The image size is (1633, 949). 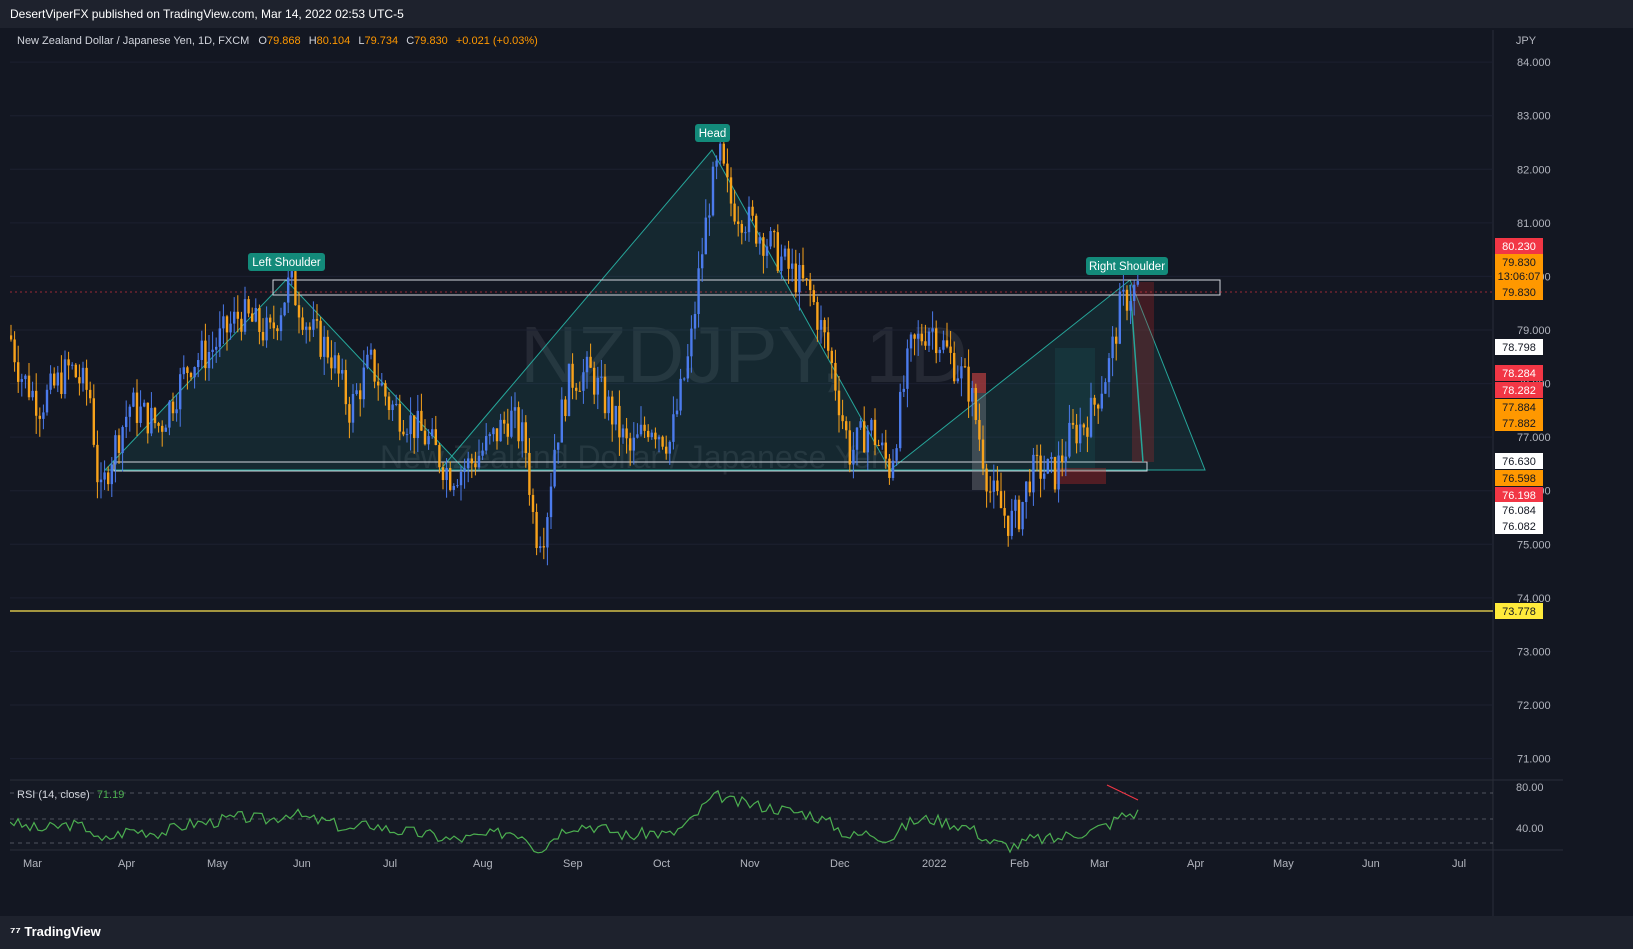 I want to click on tradingview-logo: ⁷⁷ TradingView, so click(x=55, y=931).